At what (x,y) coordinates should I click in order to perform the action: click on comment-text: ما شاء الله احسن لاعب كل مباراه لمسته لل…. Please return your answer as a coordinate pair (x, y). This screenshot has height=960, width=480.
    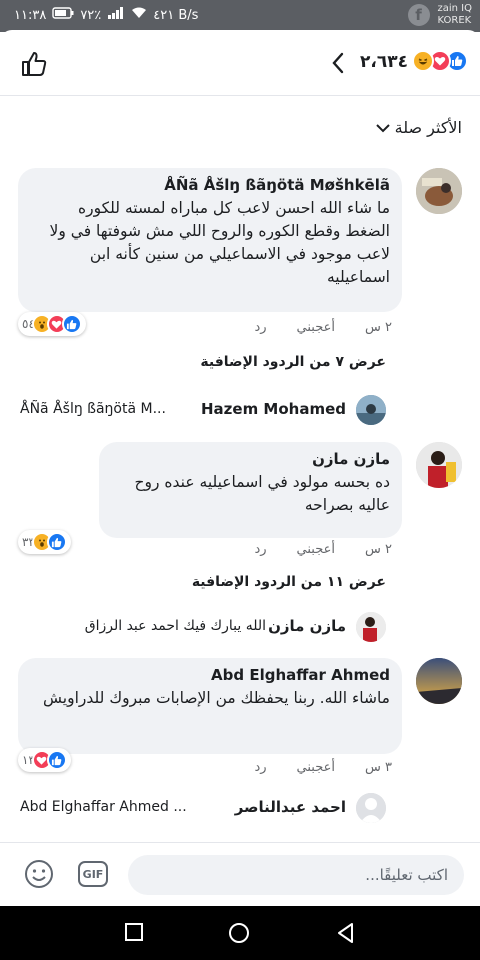
    Looking at the image, I should click on (219, 242).